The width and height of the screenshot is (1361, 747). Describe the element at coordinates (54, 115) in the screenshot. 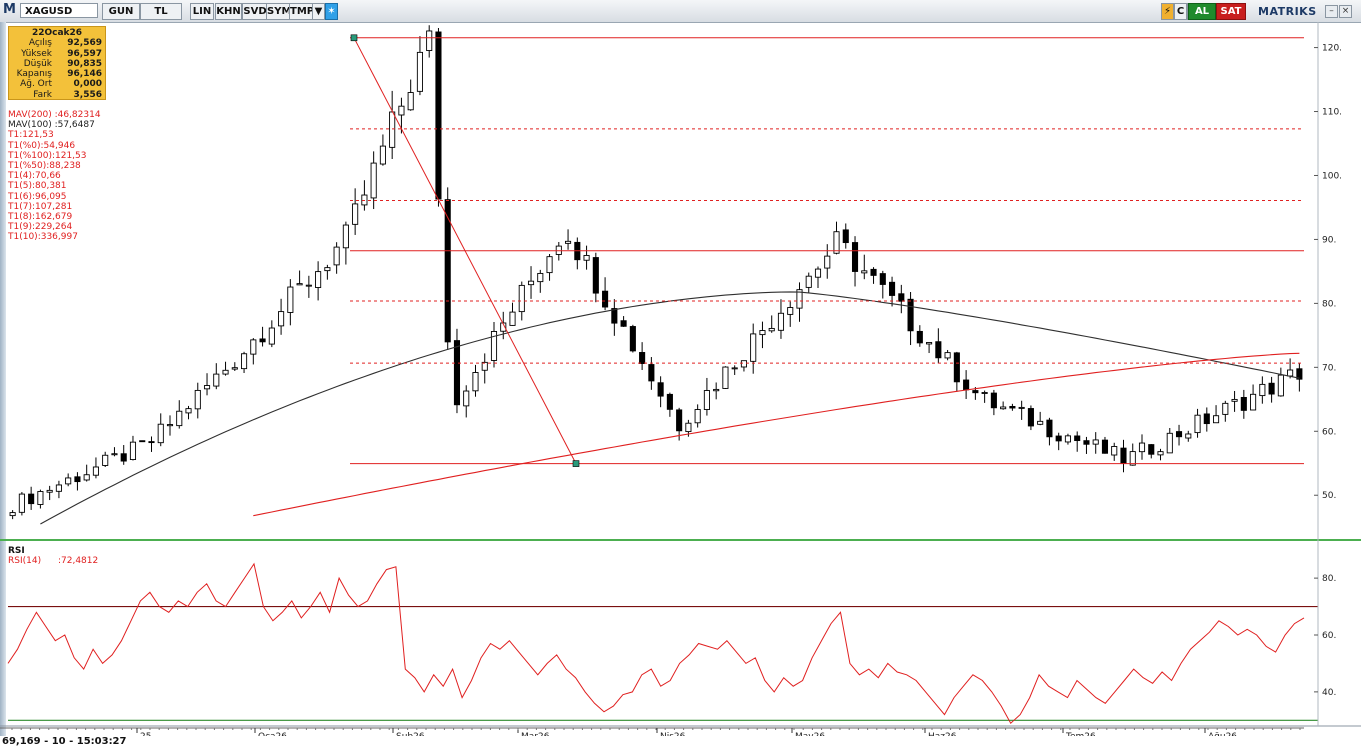

I see `indicator-legend-item: MAV(200) :46,82314` at that location.